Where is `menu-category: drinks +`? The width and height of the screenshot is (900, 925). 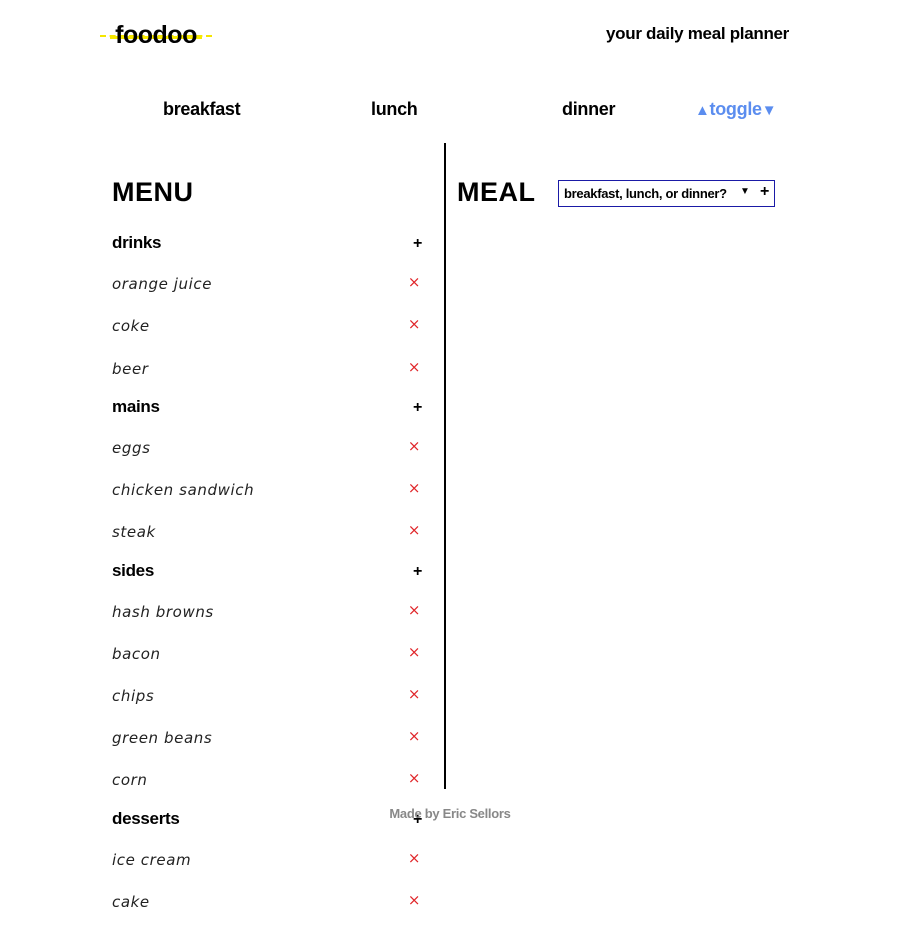
menu-category: drinks + is located at coordinates (267, 246).